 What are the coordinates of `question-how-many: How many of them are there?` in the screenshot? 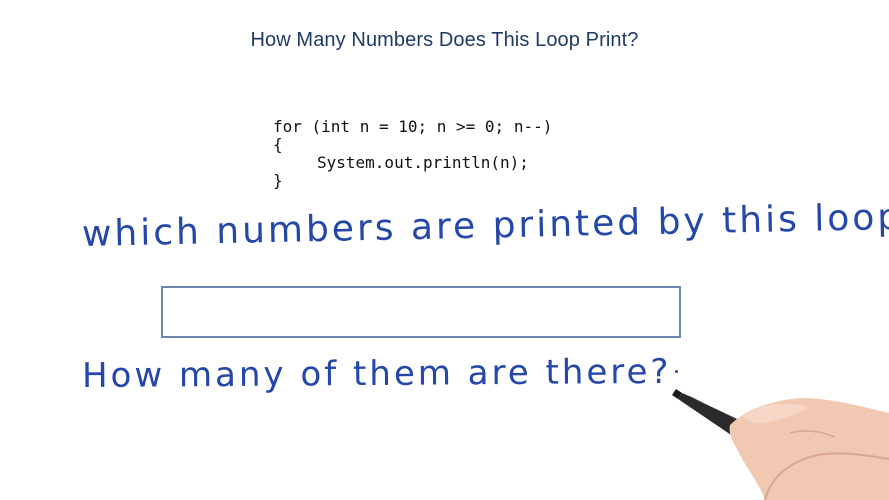 It's located at (376, 373).